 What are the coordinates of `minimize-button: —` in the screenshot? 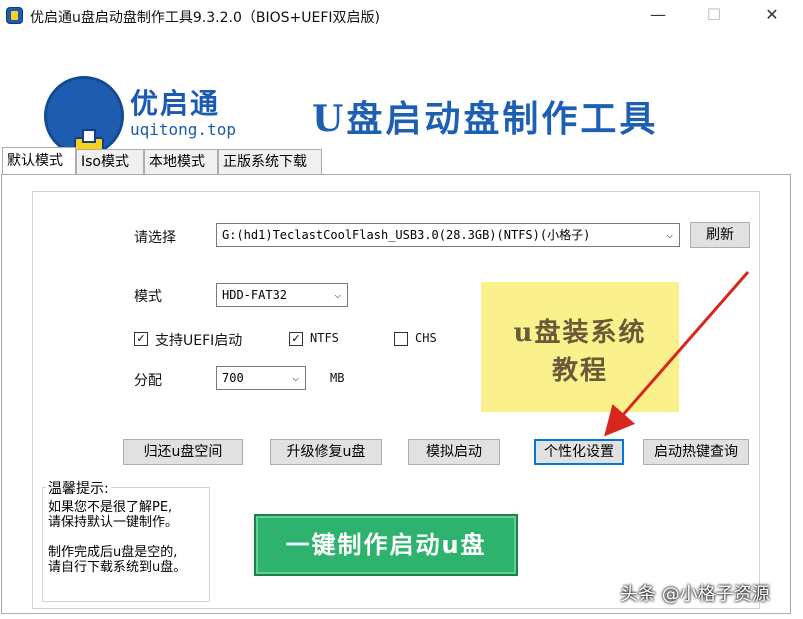 It's located at (658, 16).